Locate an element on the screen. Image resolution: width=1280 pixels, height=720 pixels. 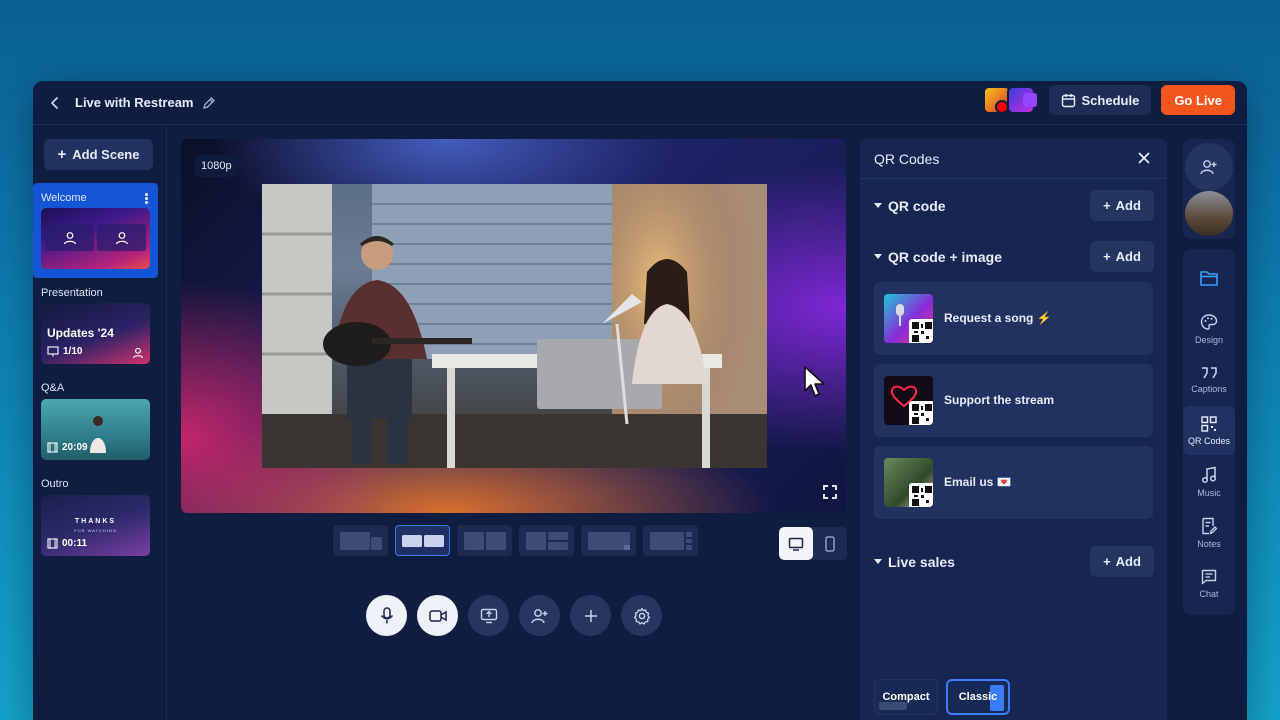
invite-guest-button is located at coordinates (539, 615).